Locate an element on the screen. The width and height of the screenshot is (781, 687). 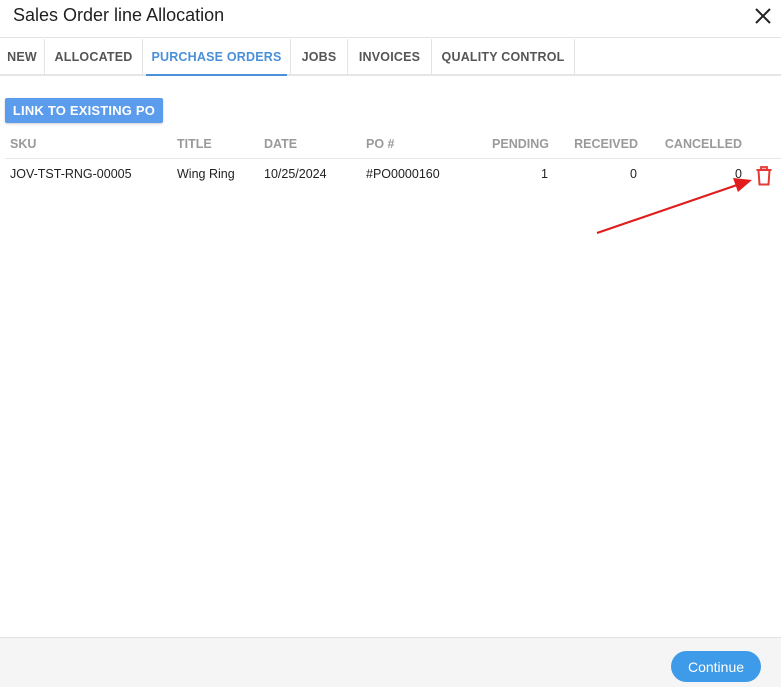
dialog-header: Sales Order line Allocation is located at coordinates (390, 19).